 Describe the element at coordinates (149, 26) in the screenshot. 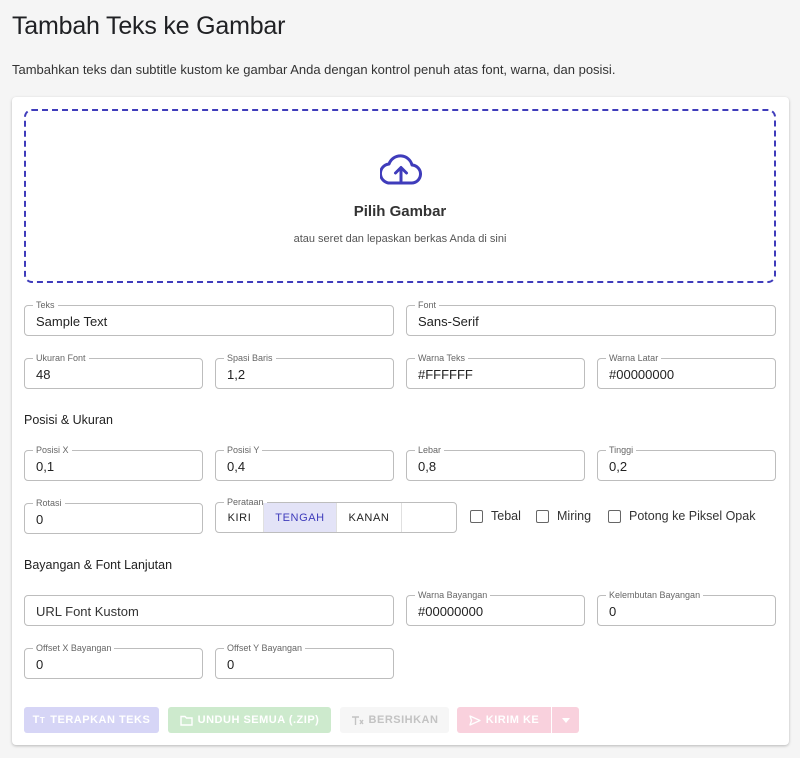

I see `page-title: Tambah Teks ke Gambar` at that location.